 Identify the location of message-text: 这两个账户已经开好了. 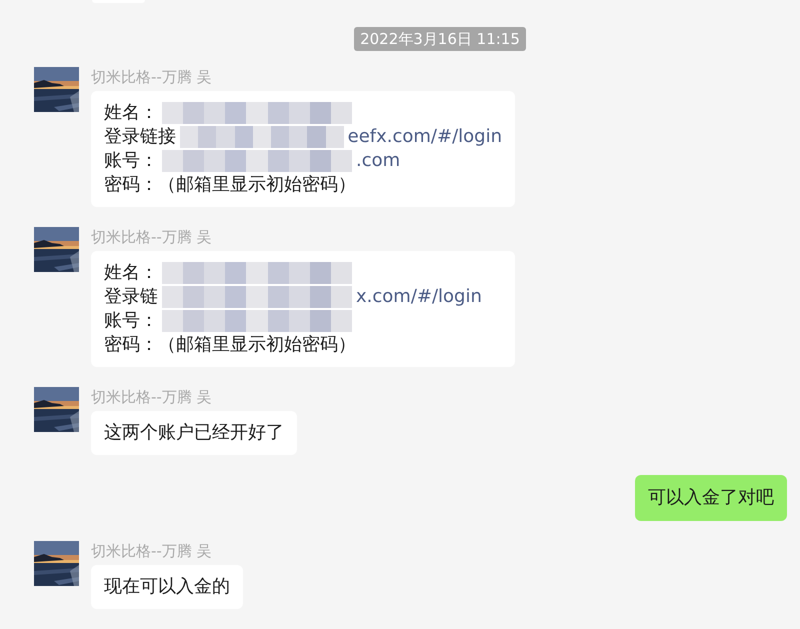
(194, 432).